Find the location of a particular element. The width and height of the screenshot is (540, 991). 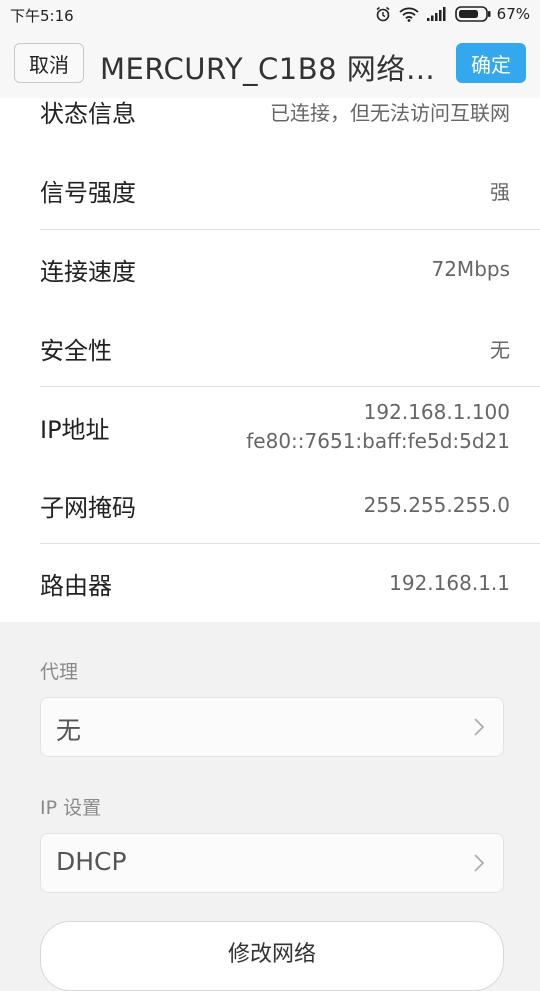

signal-icon is located at coordinates (436, 14).